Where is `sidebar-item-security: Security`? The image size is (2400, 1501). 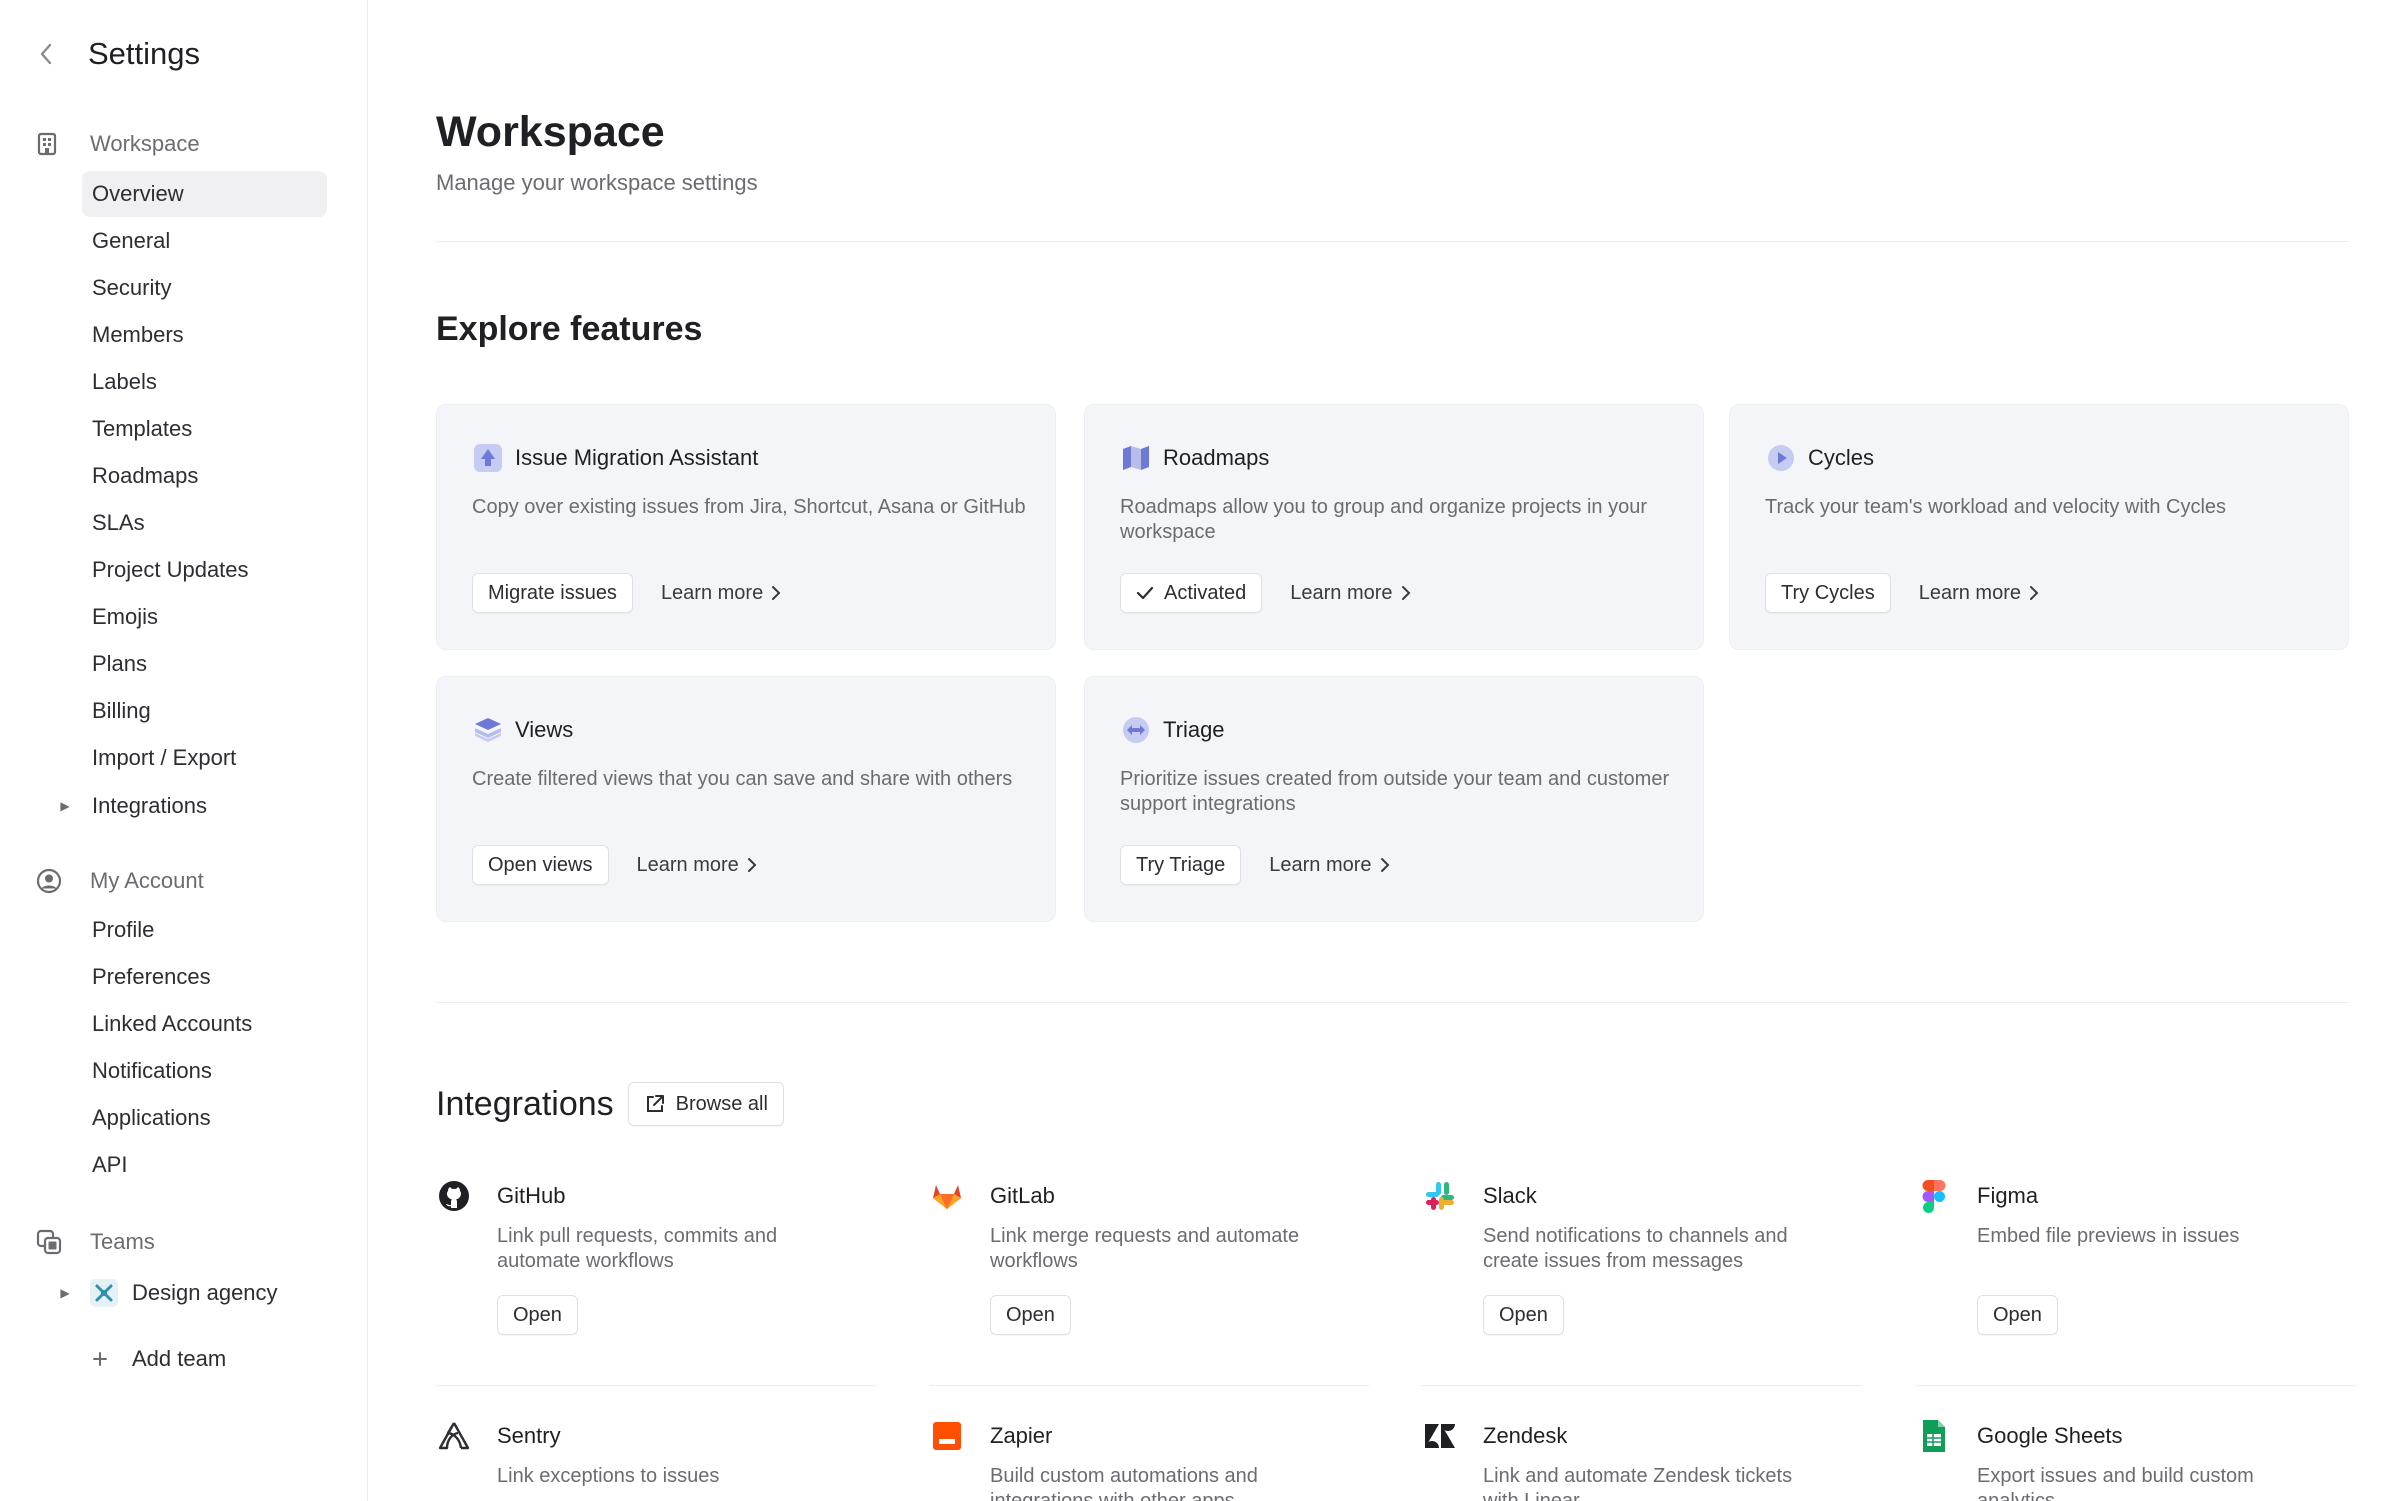 sidebar-item-security: Security is located at coordinates (204, 288).